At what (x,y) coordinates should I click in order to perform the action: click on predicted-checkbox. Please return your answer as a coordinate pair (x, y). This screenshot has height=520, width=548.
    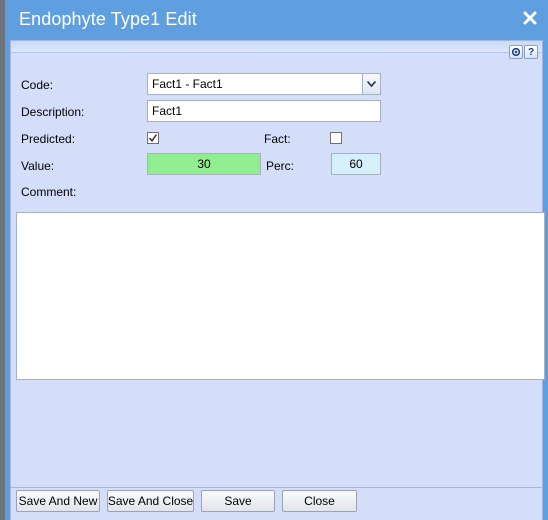
    Looking at the image, I should click on (153, 138).